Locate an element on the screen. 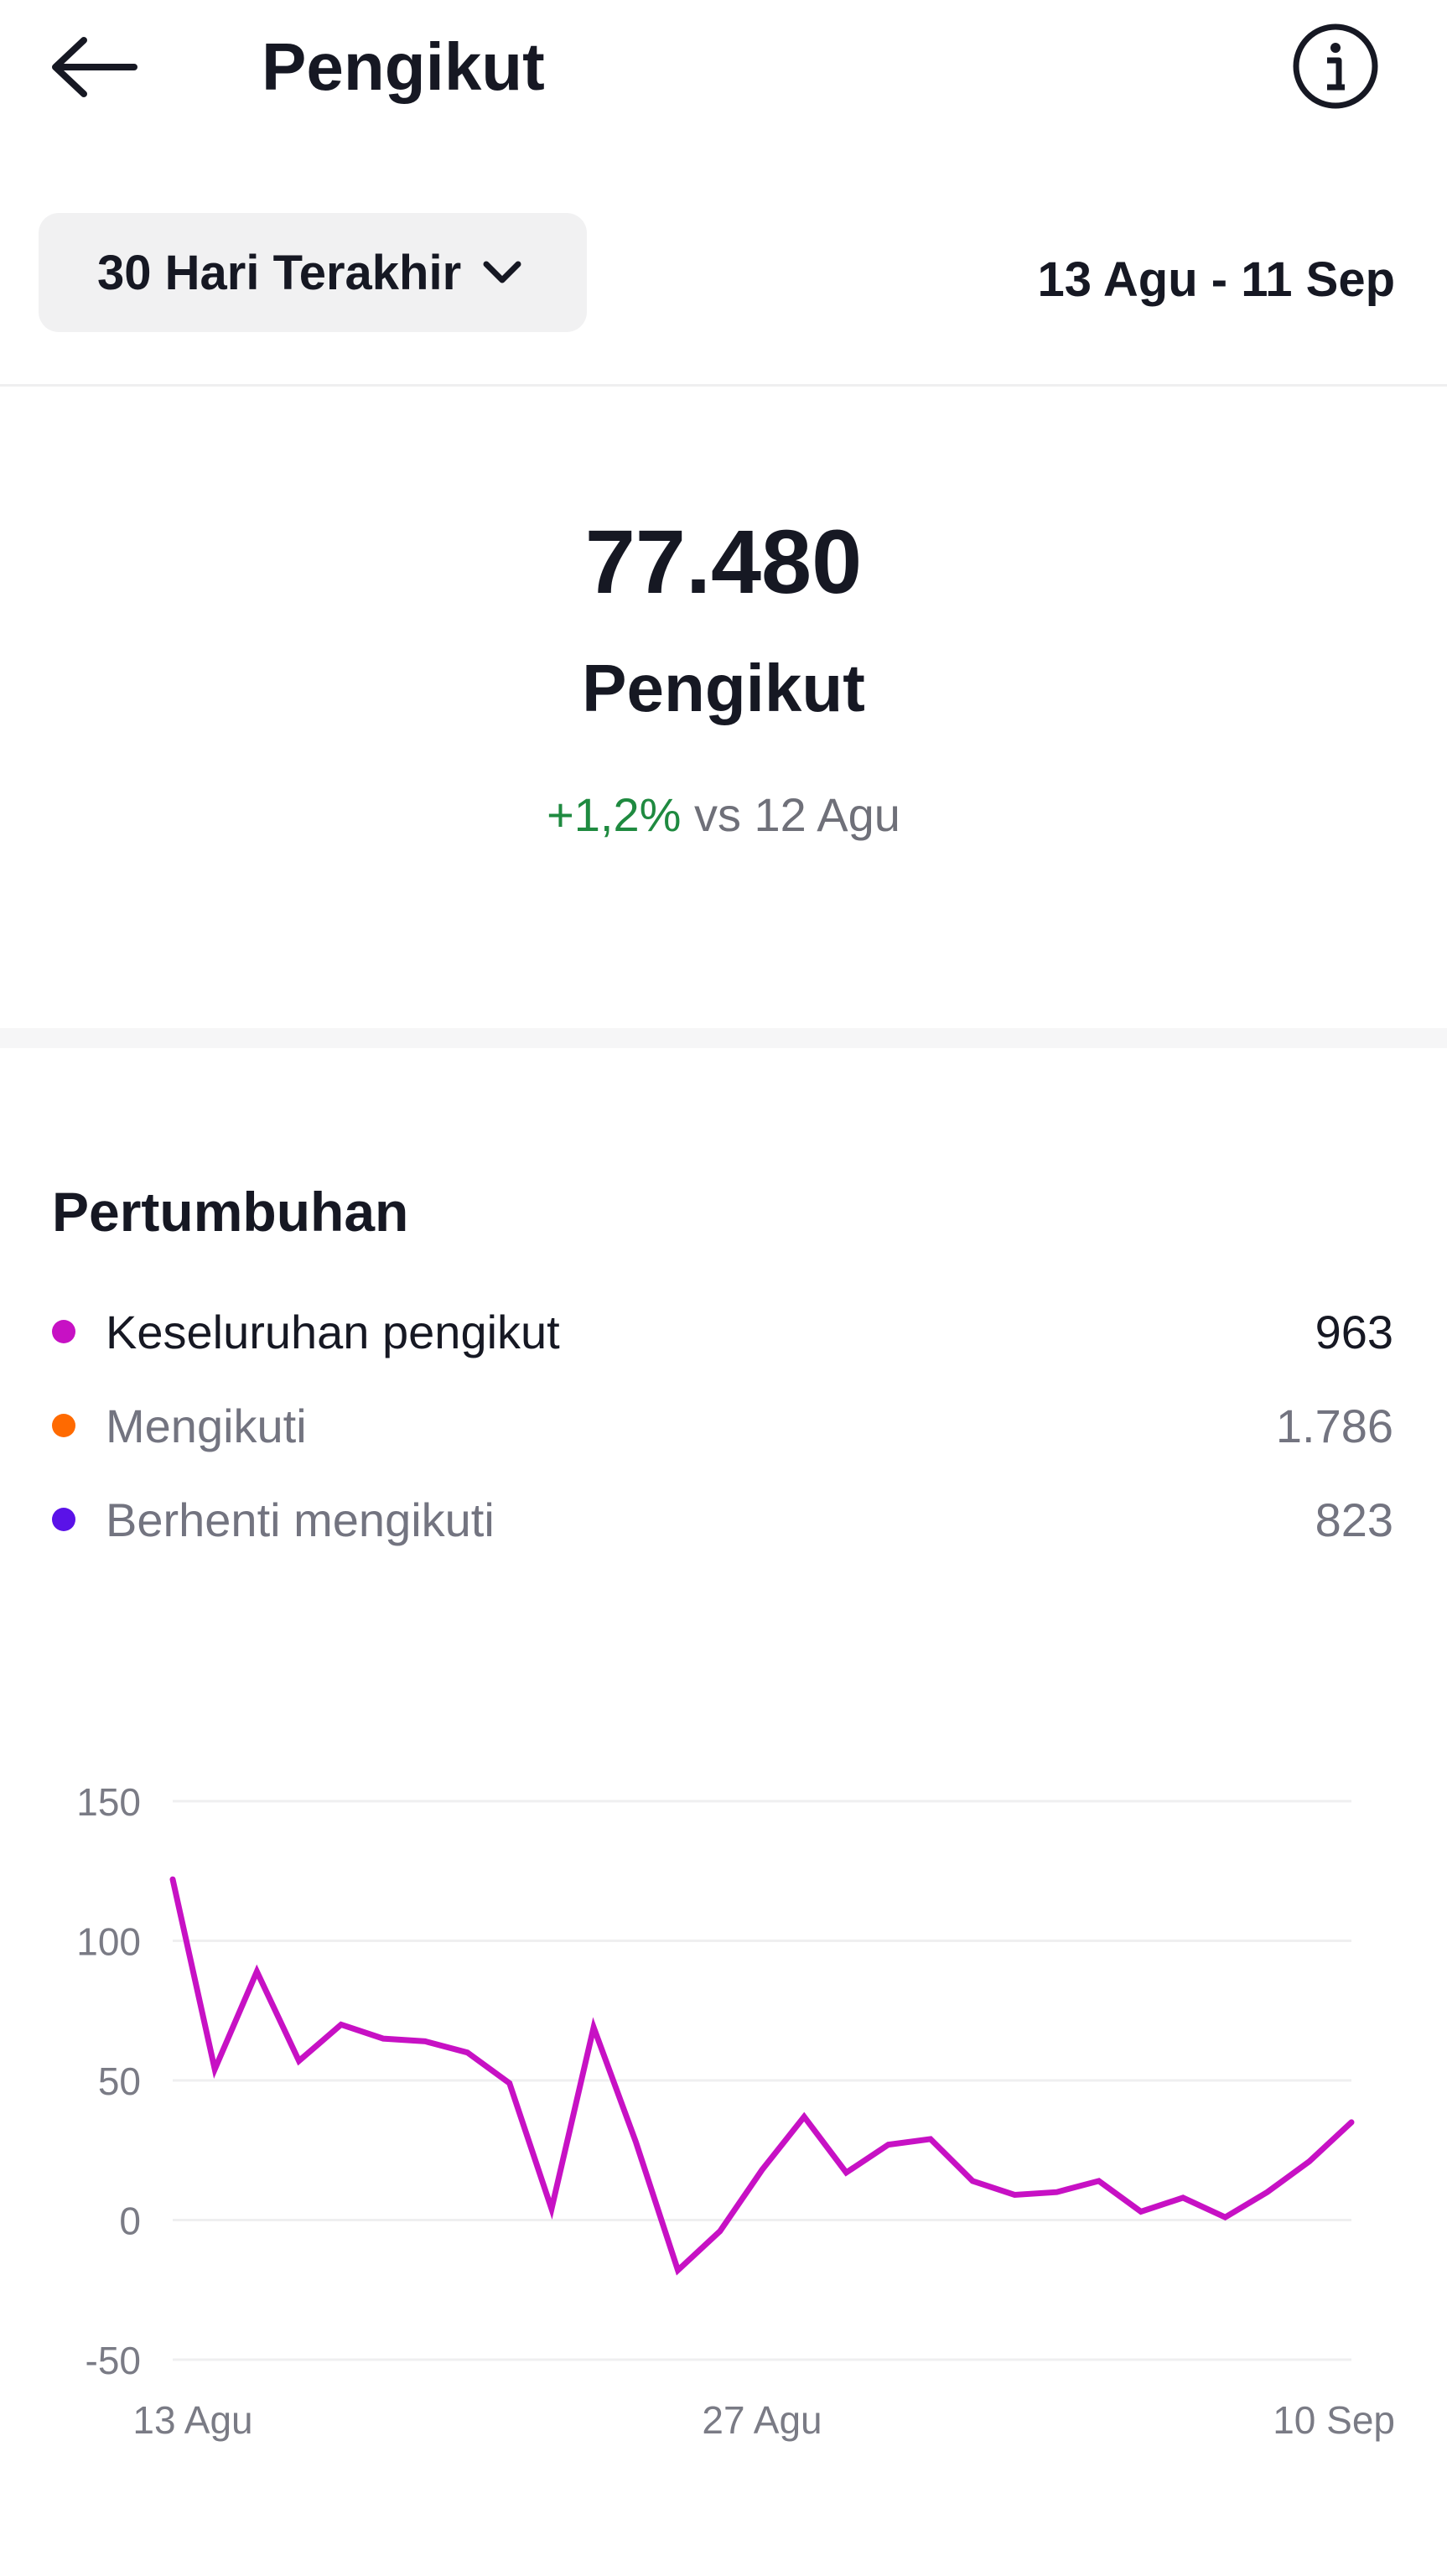 Image resolution: width=1447 pixels, height=2576 pixels. followers-change: +1,2% vs 12 Agu is located at coordinates (723, 815).